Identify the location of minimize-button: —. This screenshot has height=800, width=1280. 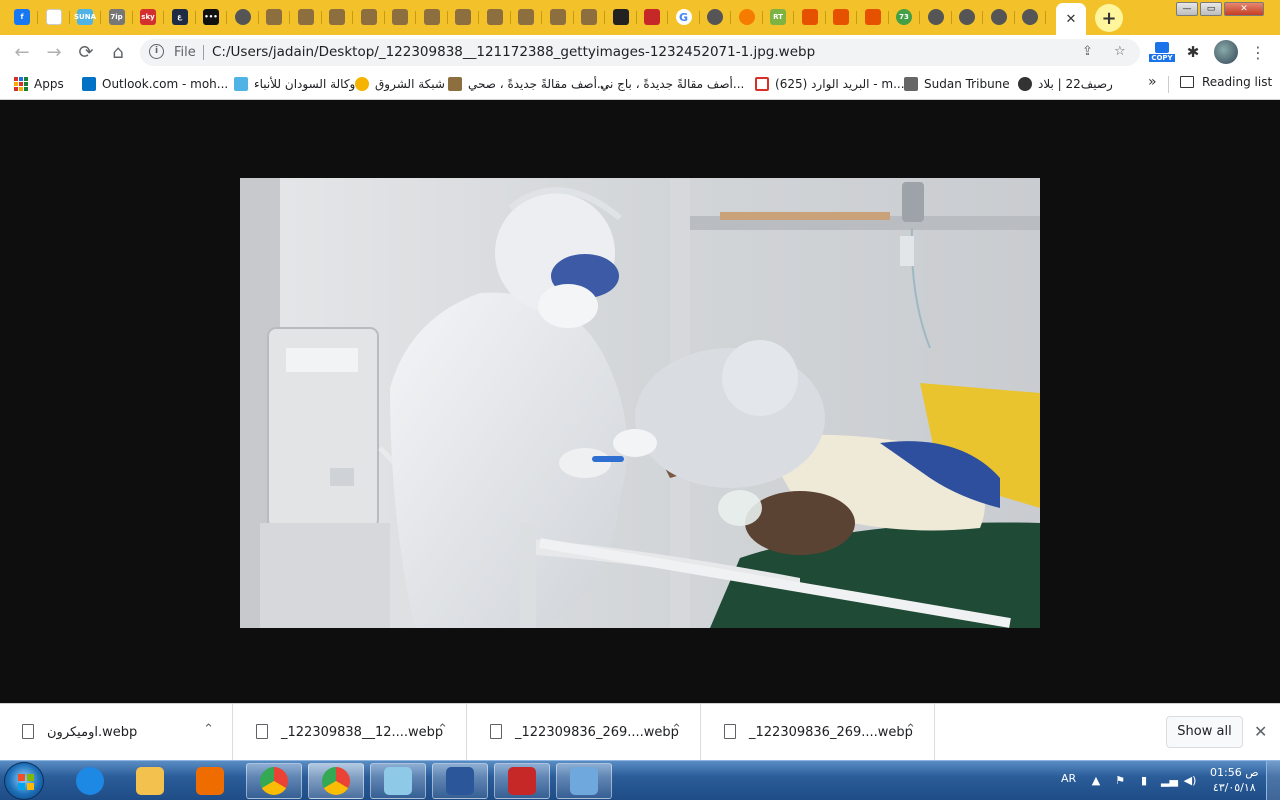
(1187, 9).